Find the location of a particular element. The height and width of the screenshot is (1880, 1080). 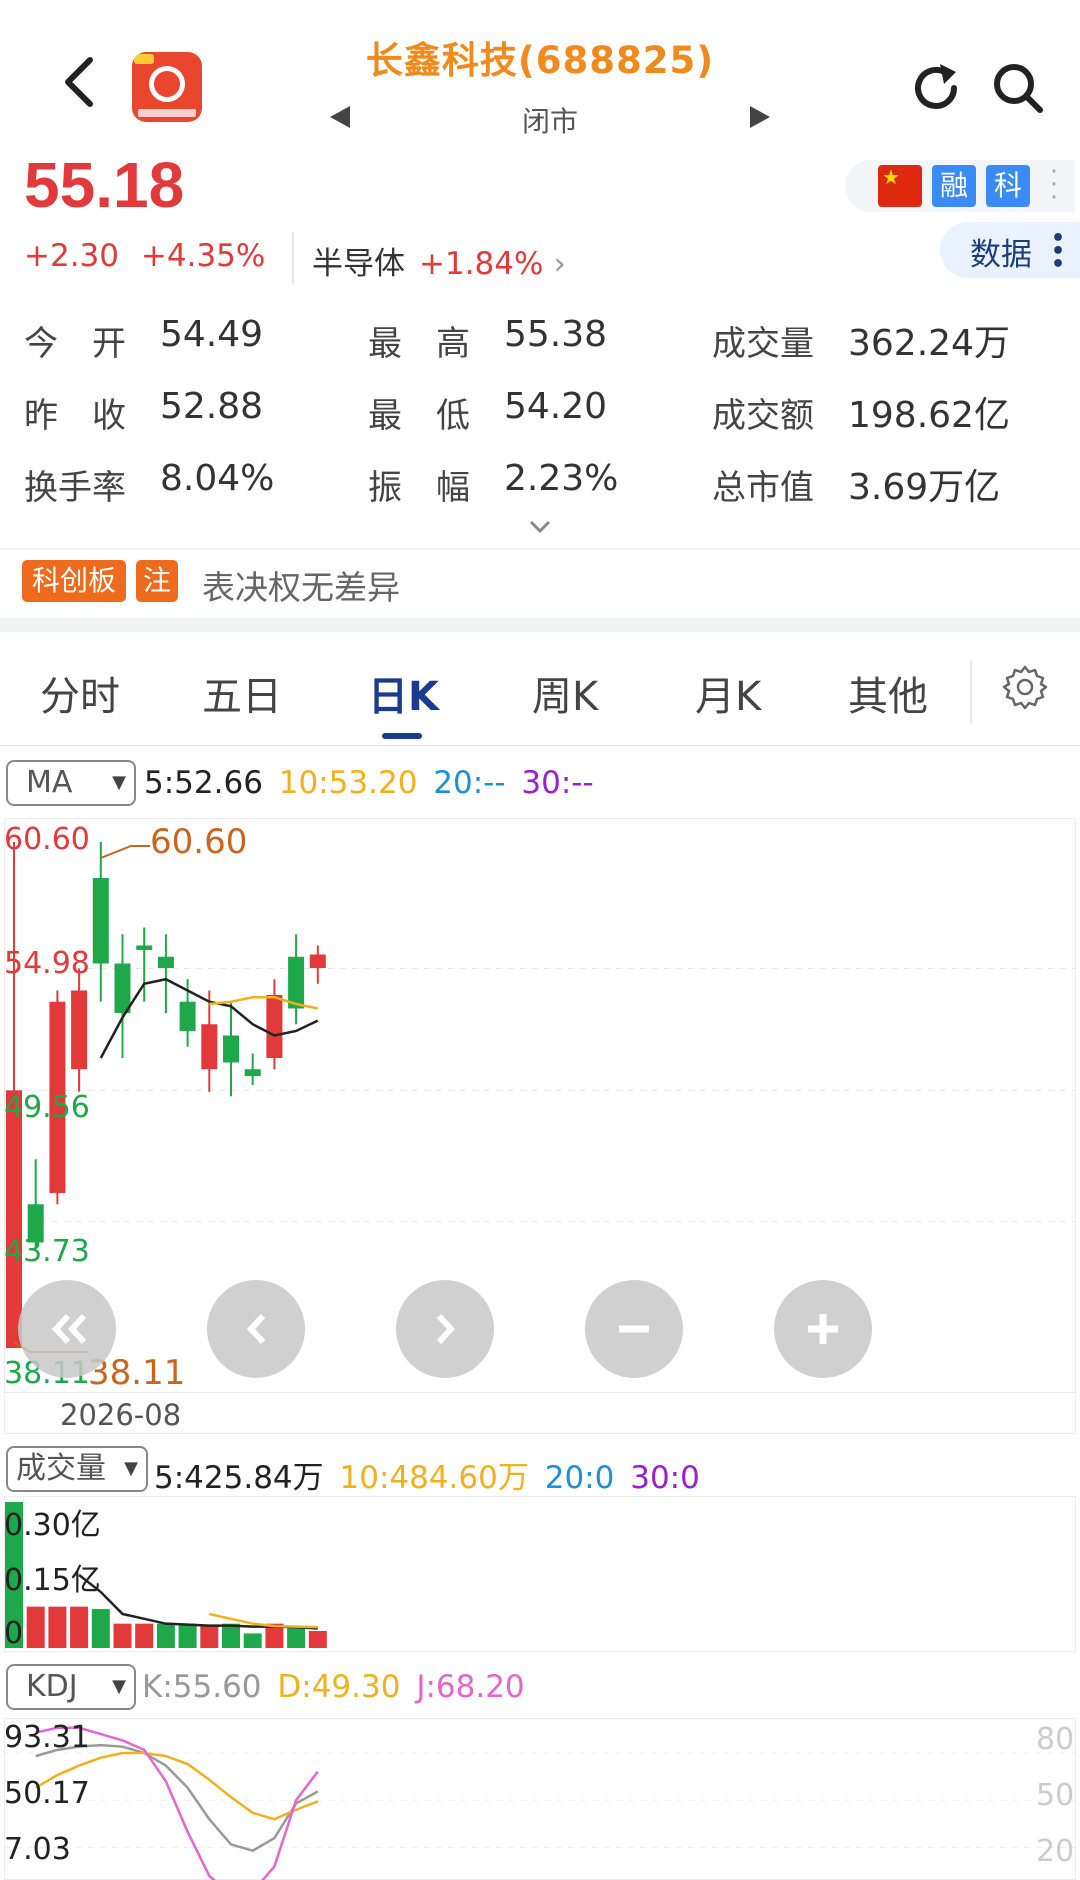

vol-ma30-value: 30:0 is located at coordinates (665, 1478).